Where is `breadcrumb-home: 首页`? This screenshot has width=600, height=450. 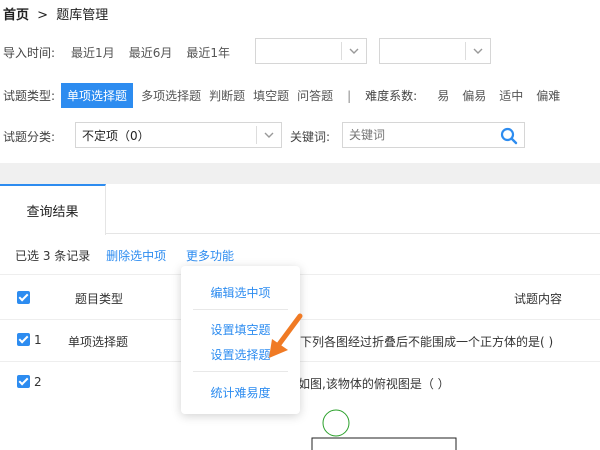 breadcrumb-home: 首页 is located at coordinates (16, 15).